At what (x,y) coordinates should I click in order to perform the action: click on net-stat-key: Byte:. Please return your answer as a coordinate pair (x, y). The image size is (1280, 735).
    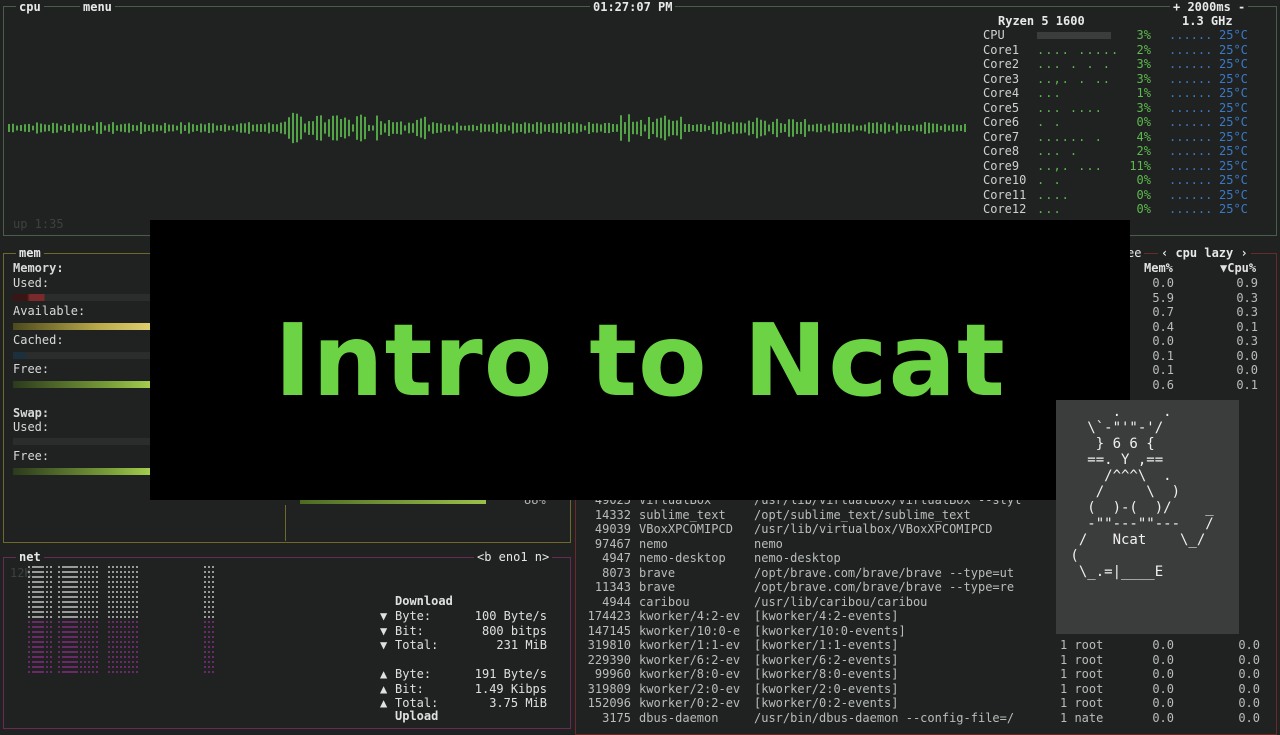
    Looking at the image, I should click on (413, 616).